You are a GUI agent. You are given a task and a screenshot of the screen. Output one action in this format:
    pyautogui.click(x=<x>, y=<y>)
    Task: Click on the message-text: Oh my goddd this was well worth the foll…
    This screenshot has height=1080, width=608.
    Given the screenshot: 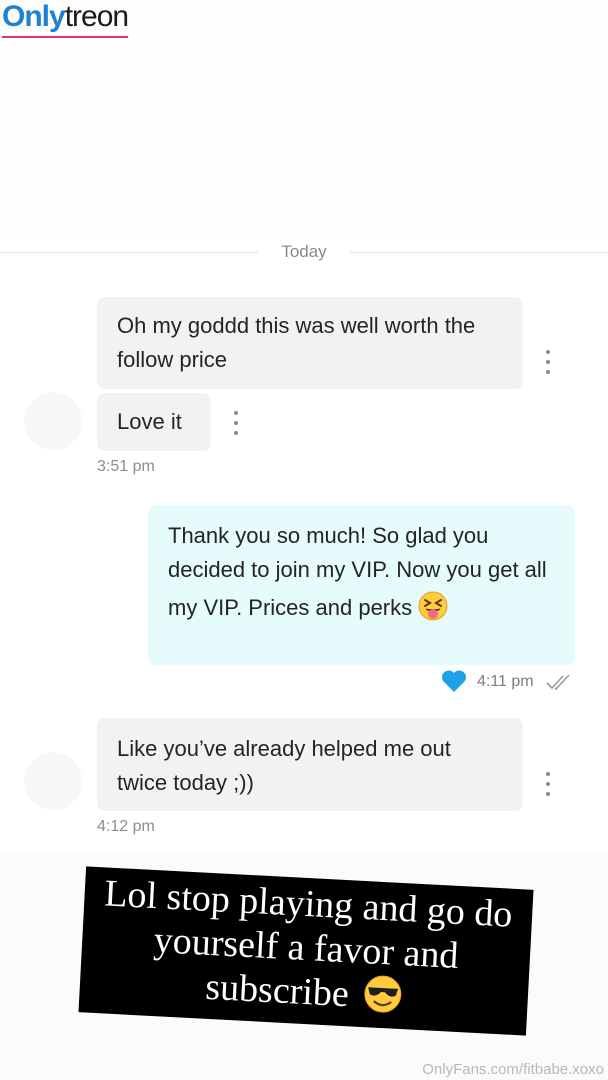 What is the action you would take?
    pyautogui.click(x=296, y=342)
    